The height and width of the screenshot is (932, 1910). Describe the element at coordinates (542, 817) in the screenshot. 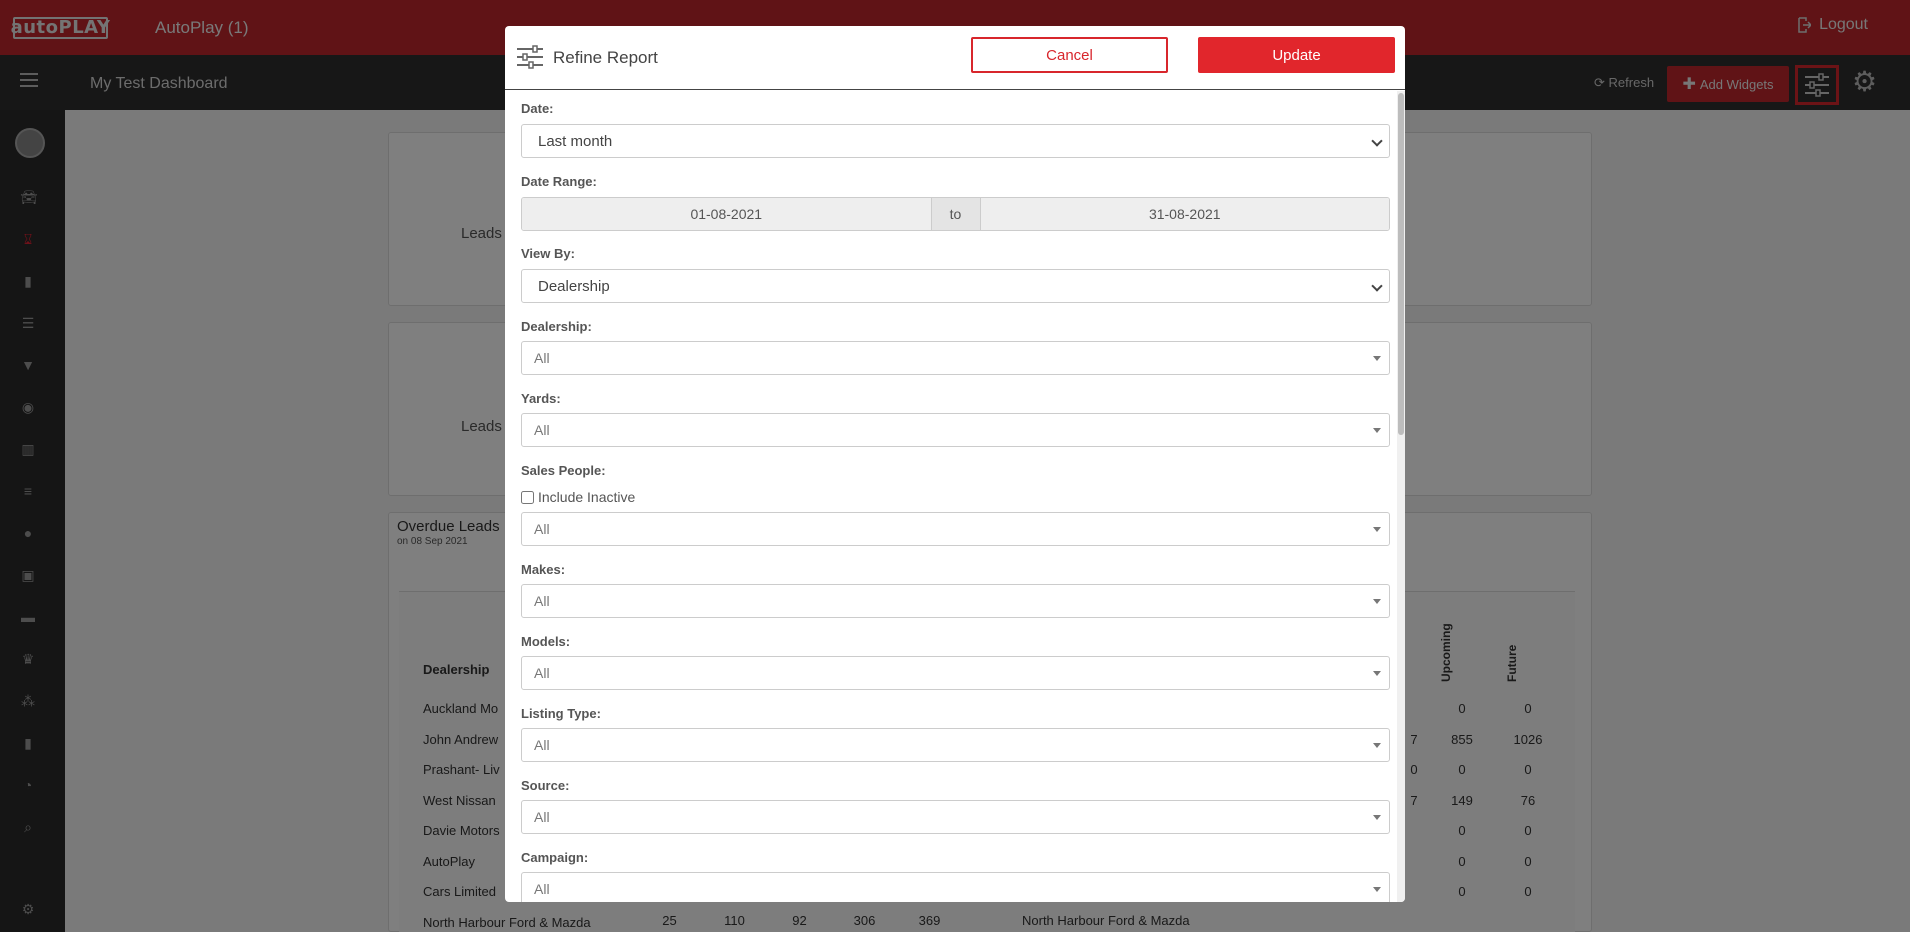

I see `source-value: All` at that location.